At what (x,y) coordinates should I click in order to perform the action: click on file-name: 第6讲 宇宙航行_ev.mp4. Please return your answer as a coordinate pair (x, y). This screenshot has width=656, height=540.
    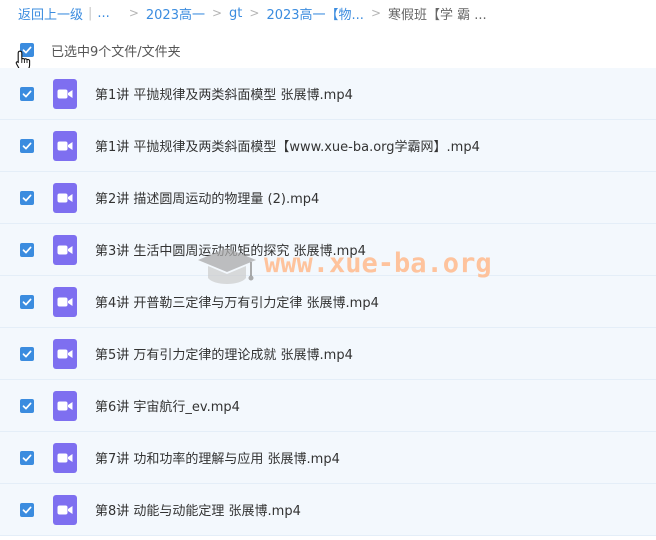
    Looking at the image, I should click on (167, 405).